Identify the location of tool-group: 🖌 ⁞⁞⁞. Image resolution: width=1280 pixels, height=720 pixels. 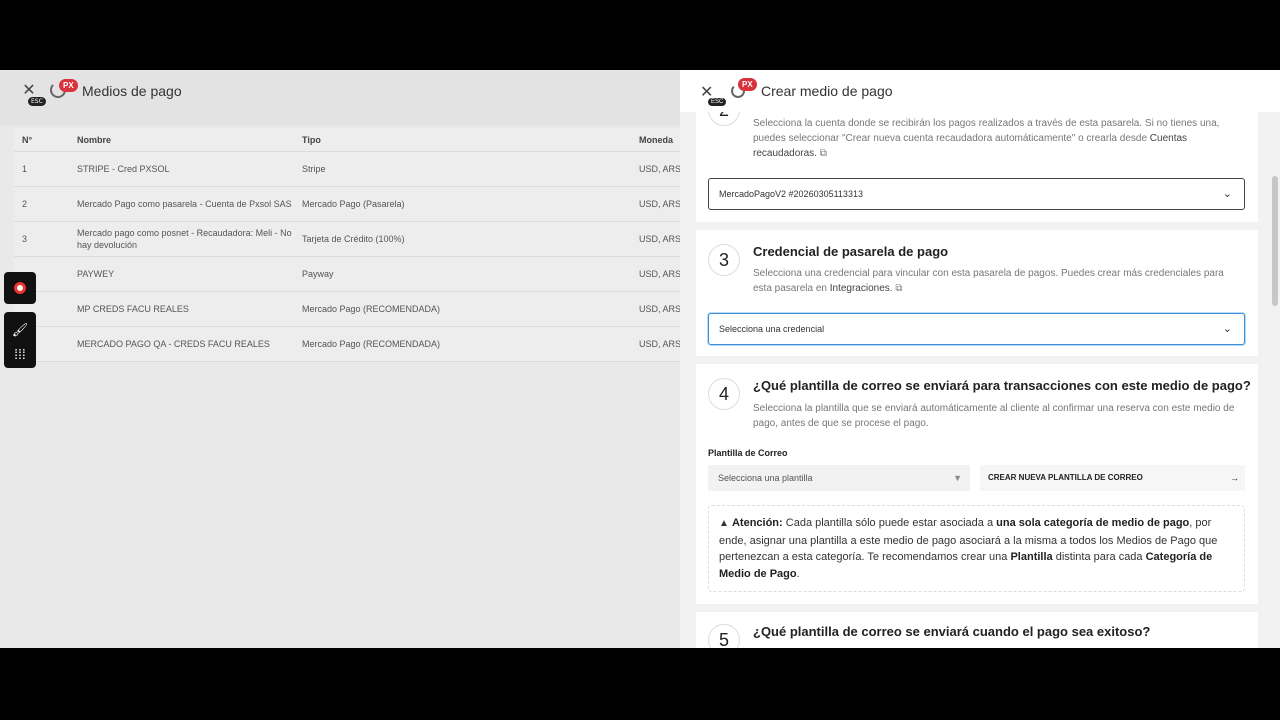
(20, 340).